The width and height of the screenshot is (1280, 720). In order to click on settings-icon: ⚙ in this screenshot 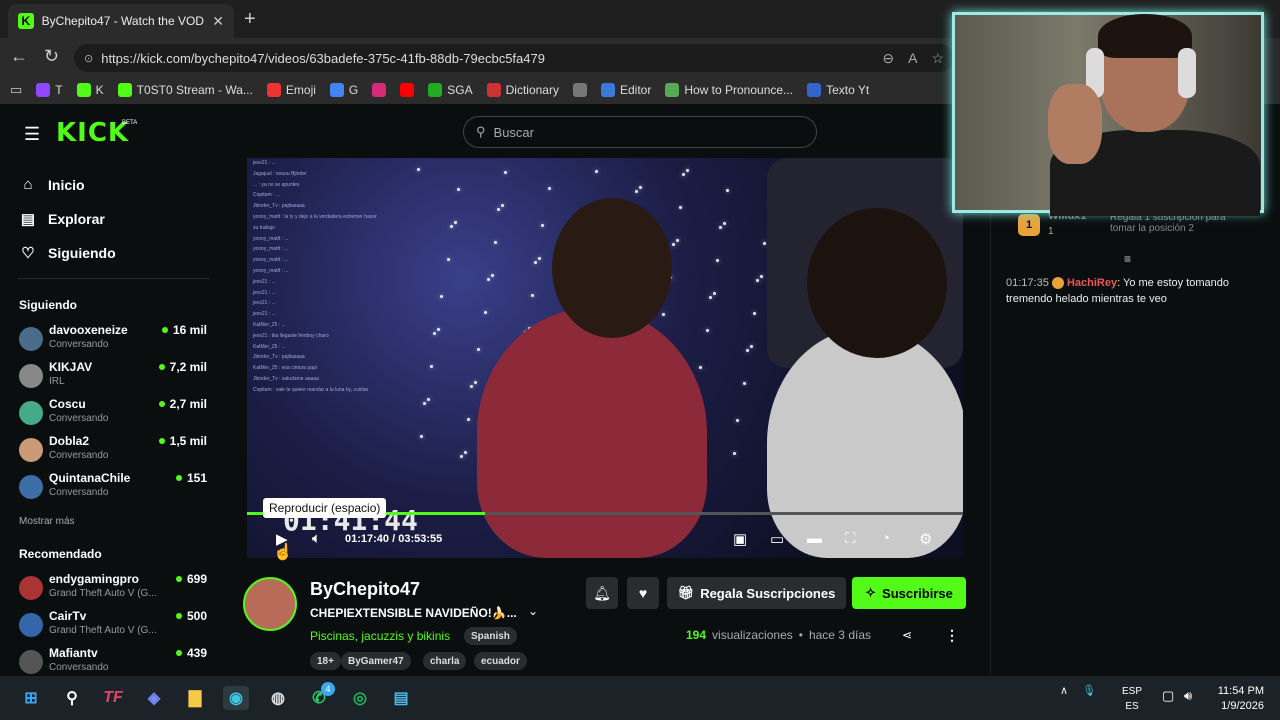, I will do `click(925, 539)`.